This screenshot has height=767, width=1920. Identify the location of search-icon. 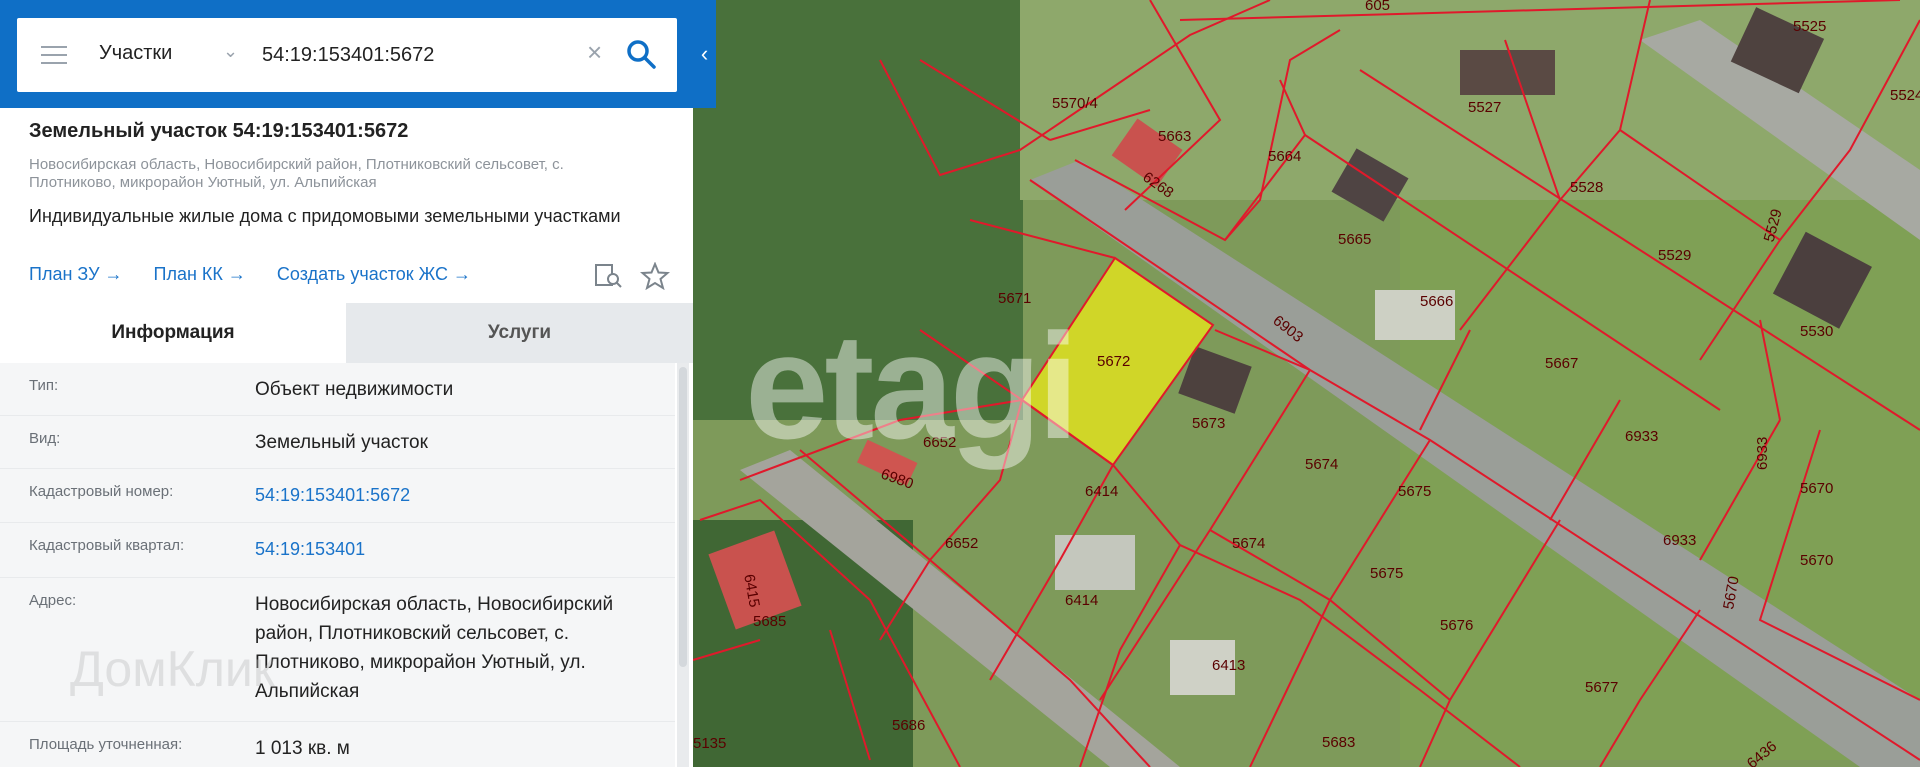
(641, 54).